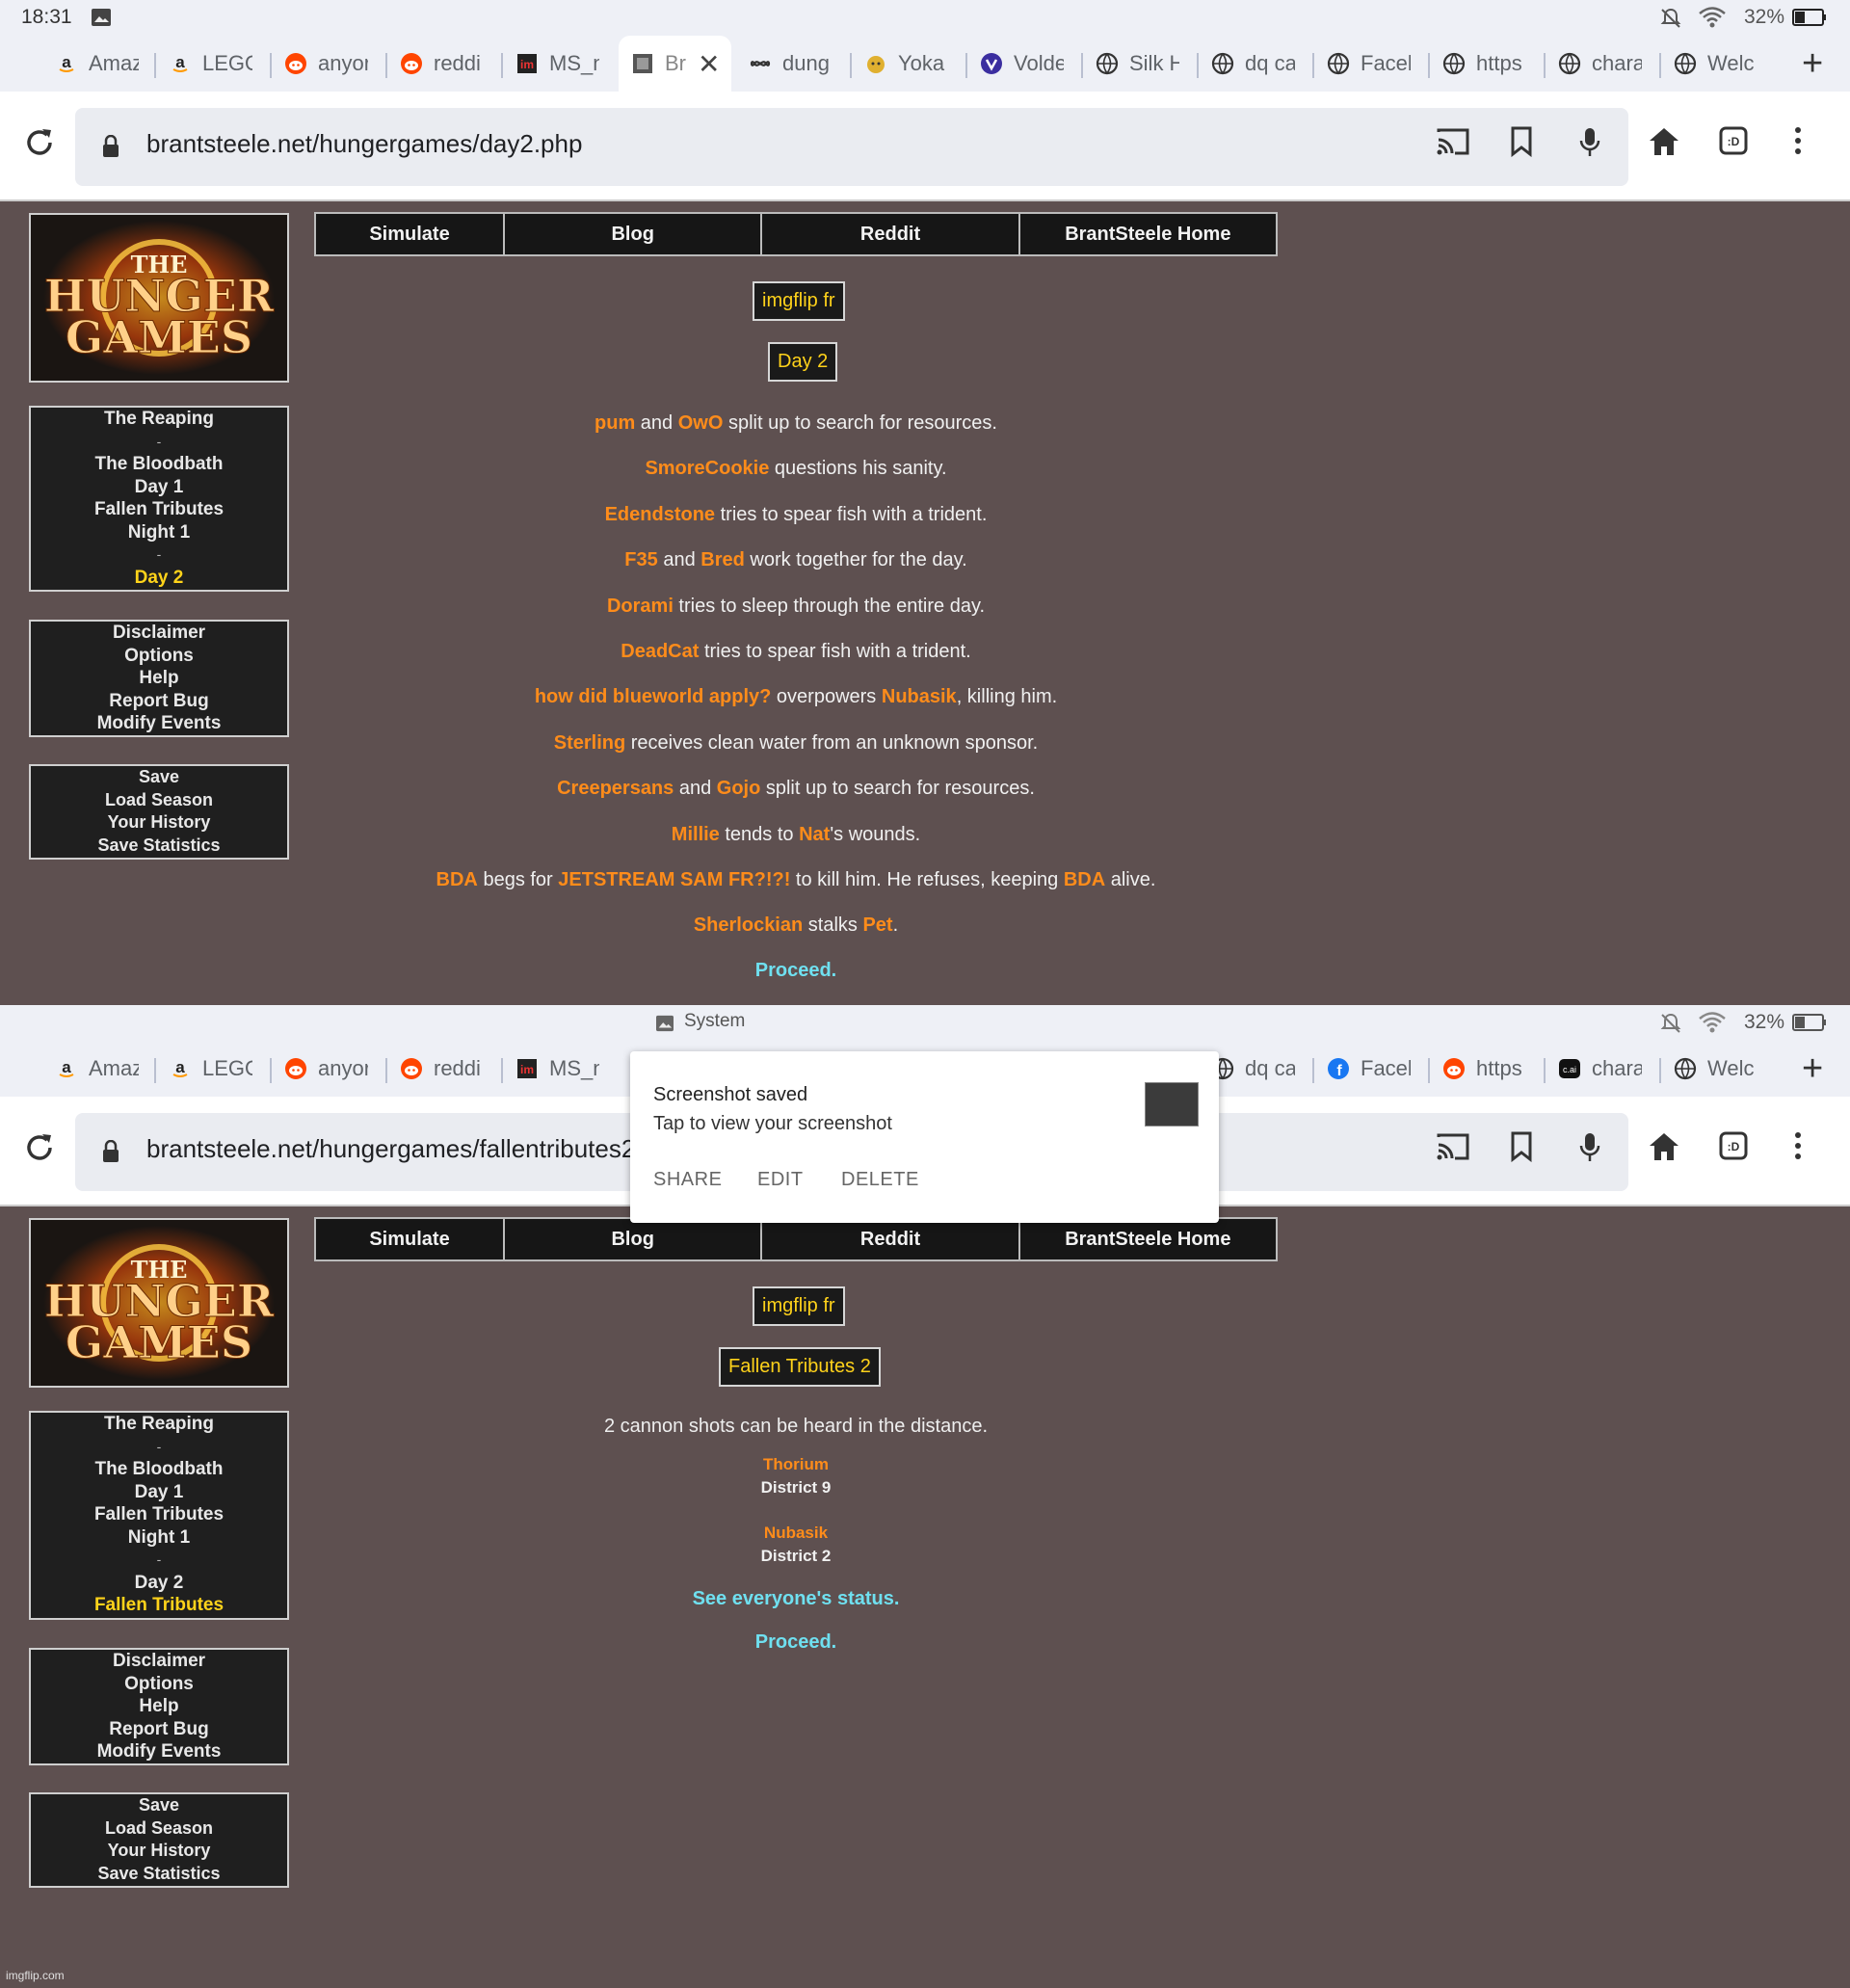 Image resolution: width=1850 pixels, height=1988 pixels. Describe the element at coordinates (709, 64) in the screenshot. I see `close-tab-icon: ✕` at that location.